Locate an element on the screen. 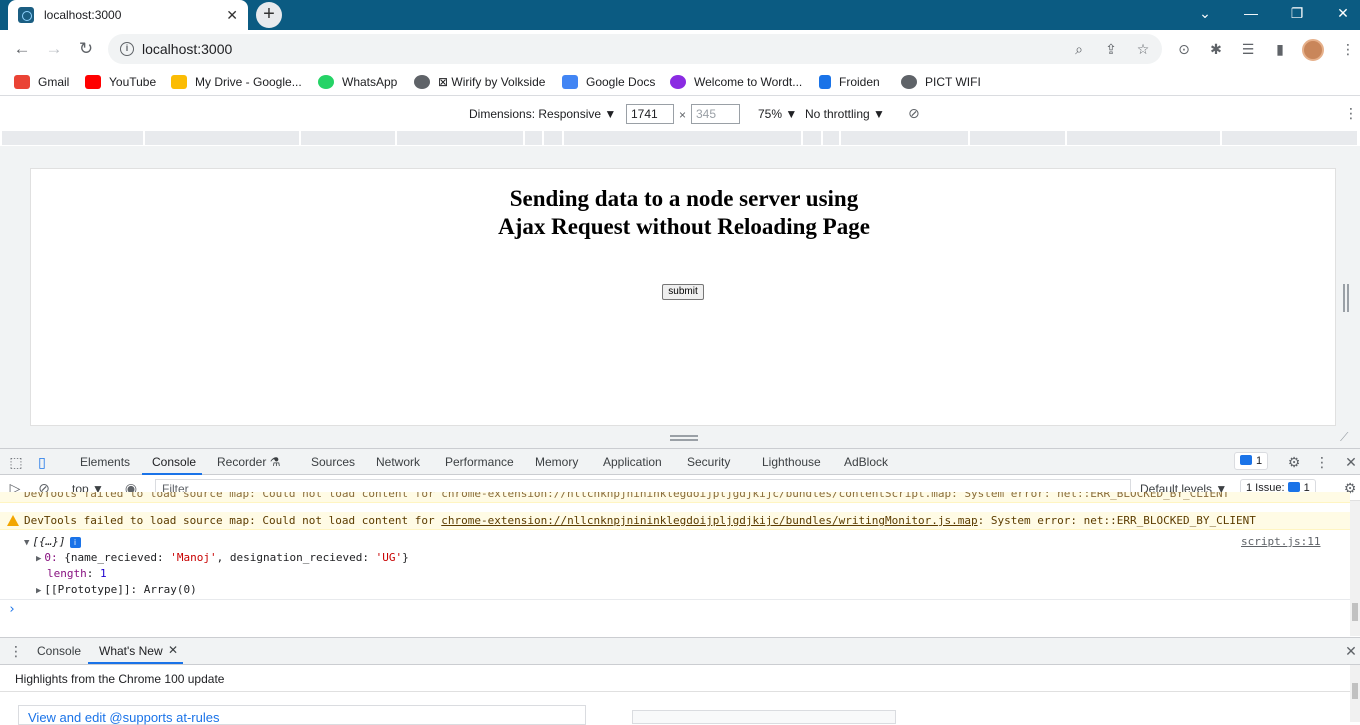 This screenshot has height=725, width=1360. console-divider is located at coordinates (675, 599).